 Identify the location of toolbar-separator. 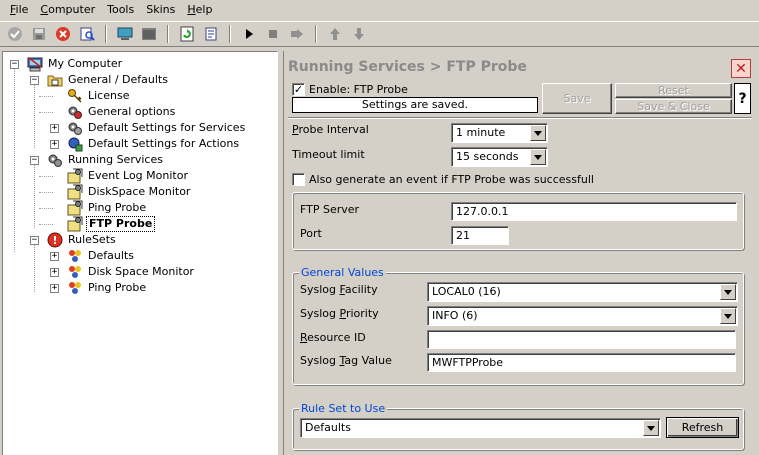
(168, 34).